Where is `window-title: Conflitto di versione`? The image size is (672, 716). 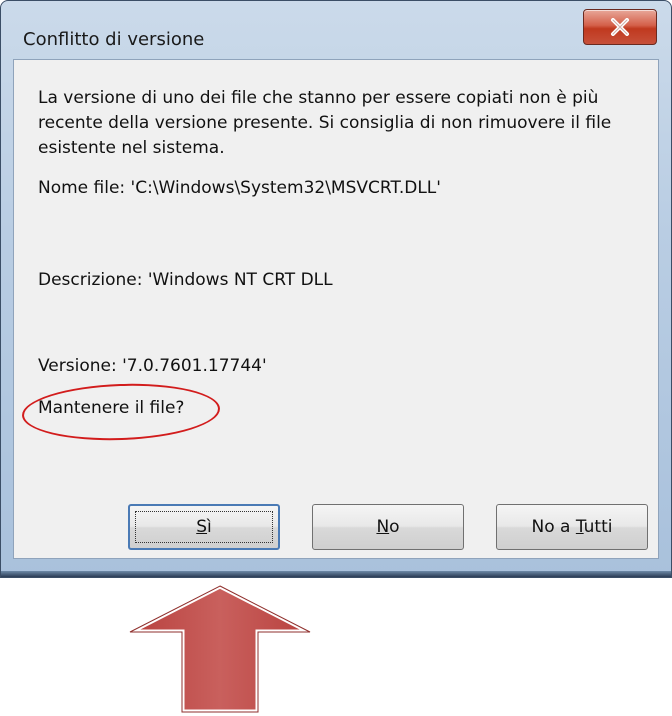
window-title: Conflitto di versione is located at coordinates (114, 39).